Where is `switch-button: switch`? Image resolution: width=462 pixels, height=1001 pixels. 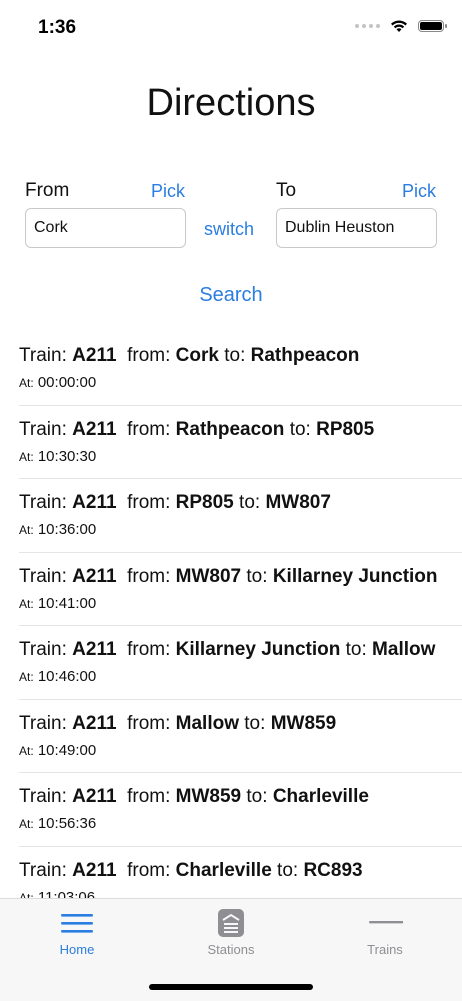 switch-button: switch is located at coordinates (229, 229).